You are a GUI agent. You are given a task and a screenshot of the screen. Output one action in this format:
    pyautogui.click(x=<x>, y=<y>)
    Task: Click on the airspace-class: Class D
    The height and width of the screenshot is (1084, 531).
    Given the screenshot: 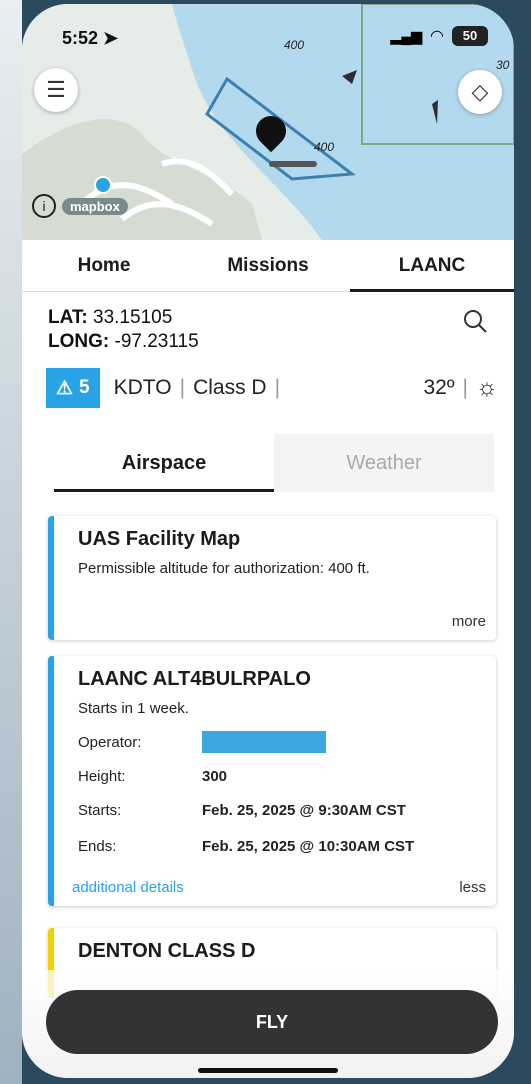 What is the action you would take?
    pyautogui.click(x=230, y=387)
    